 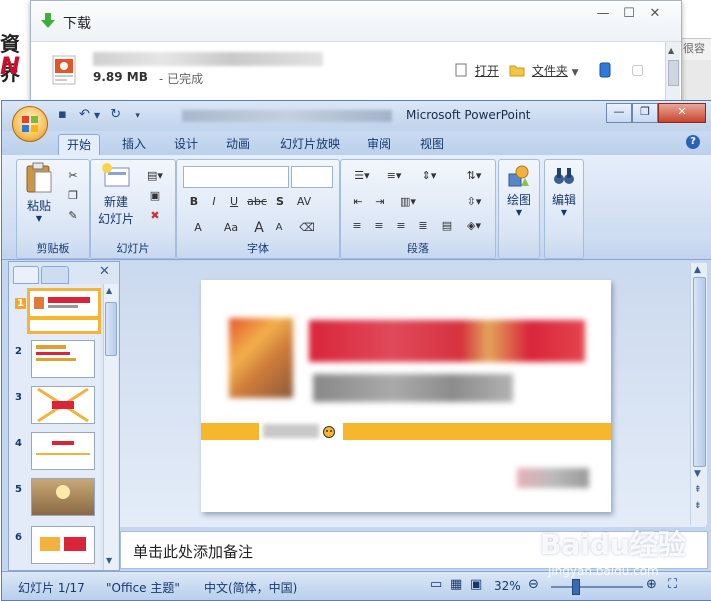 I want to click on font-color-button: A, so click(x=198, y=228).